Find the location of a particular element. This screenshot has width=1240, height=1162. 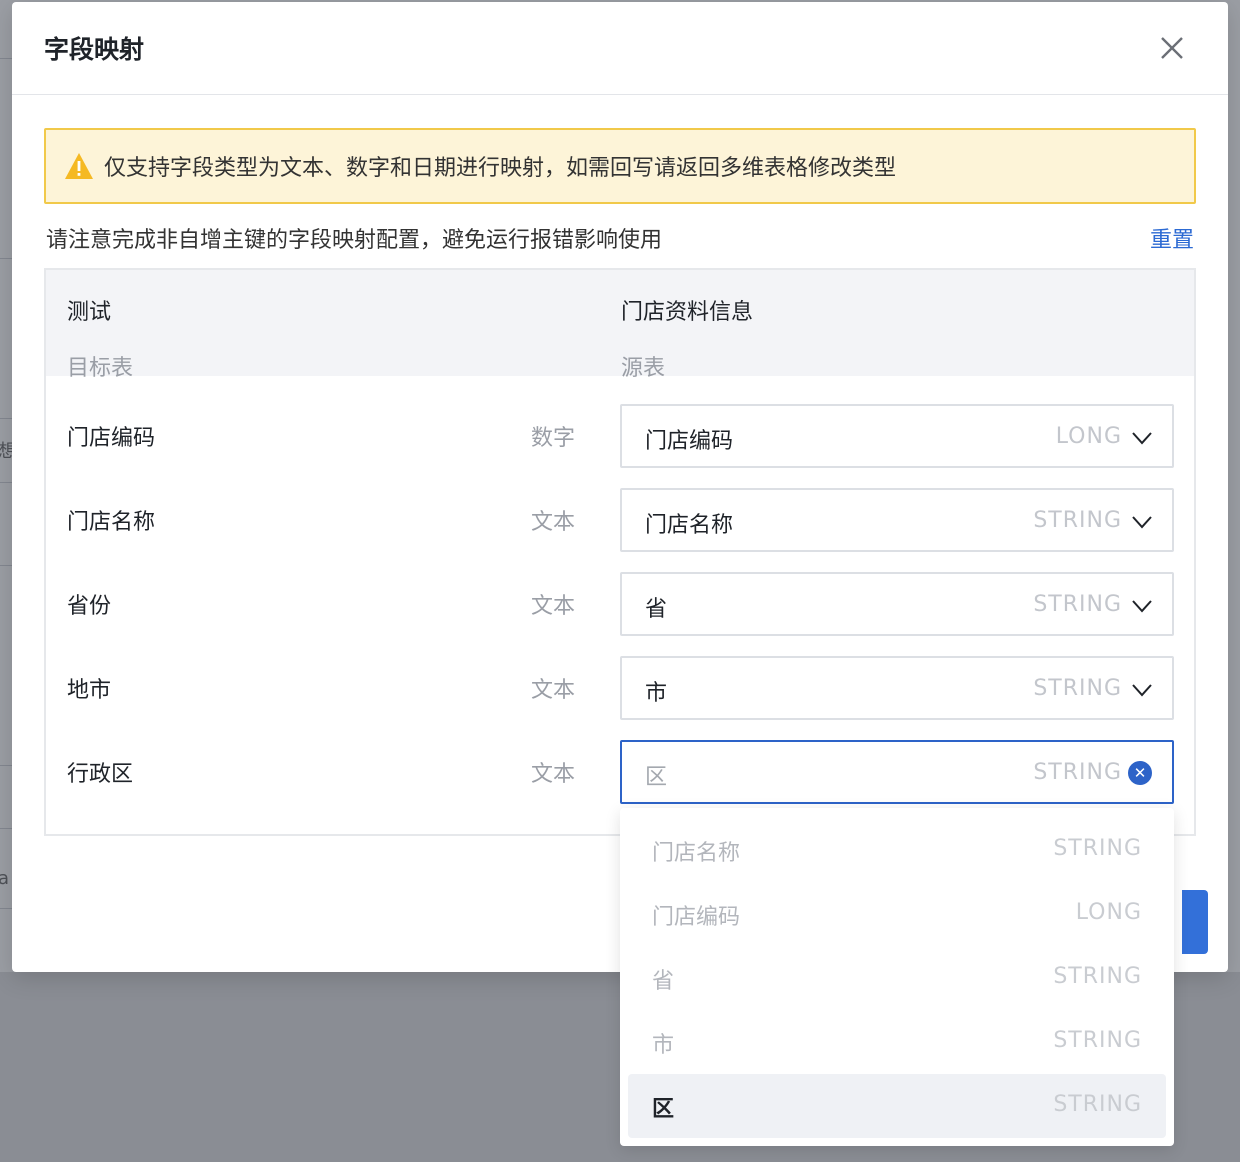

option-label: 市 is located at coordinates (663, 1045).